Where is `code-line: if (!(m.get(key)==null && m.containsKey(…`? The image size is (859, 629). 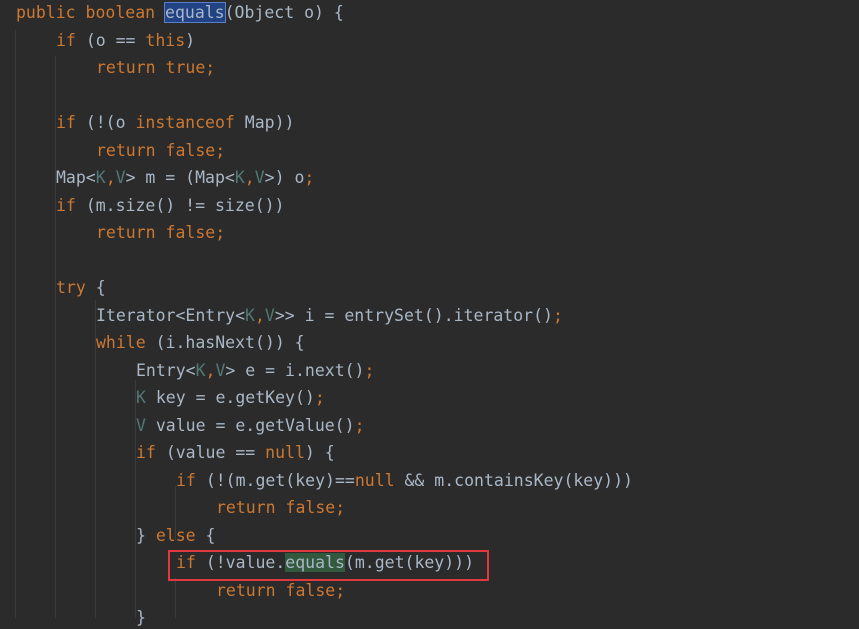 code-line: if (!(m.get(key)==null && m.containsKey(… is located at coordinates (404, 481).